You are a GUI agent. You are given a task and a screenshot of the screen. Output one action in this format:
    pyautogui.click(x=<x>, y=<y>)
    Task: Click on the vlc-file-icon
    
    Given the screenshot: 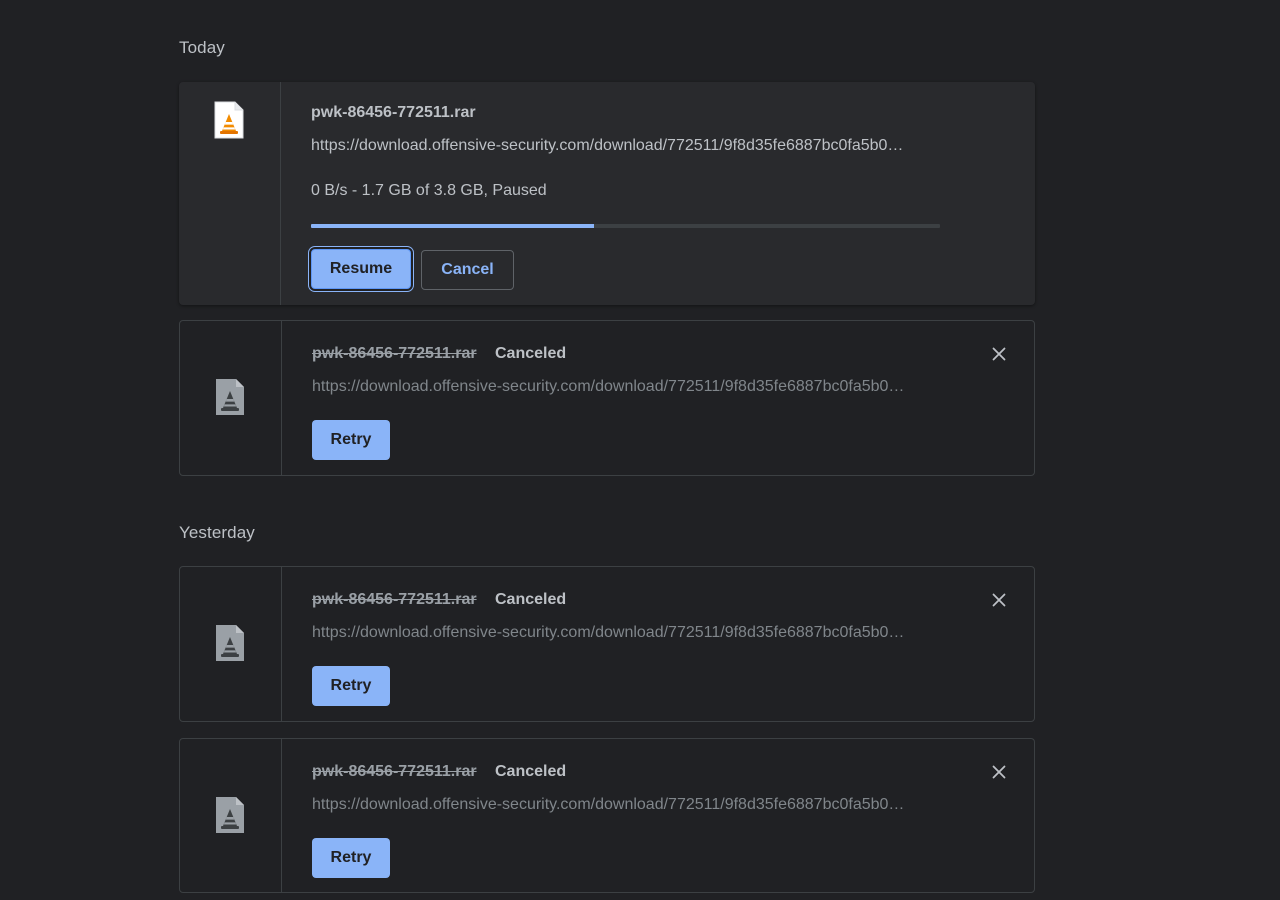 What is the action you would take?
    pyautogui.click(x=229, y=120)
    